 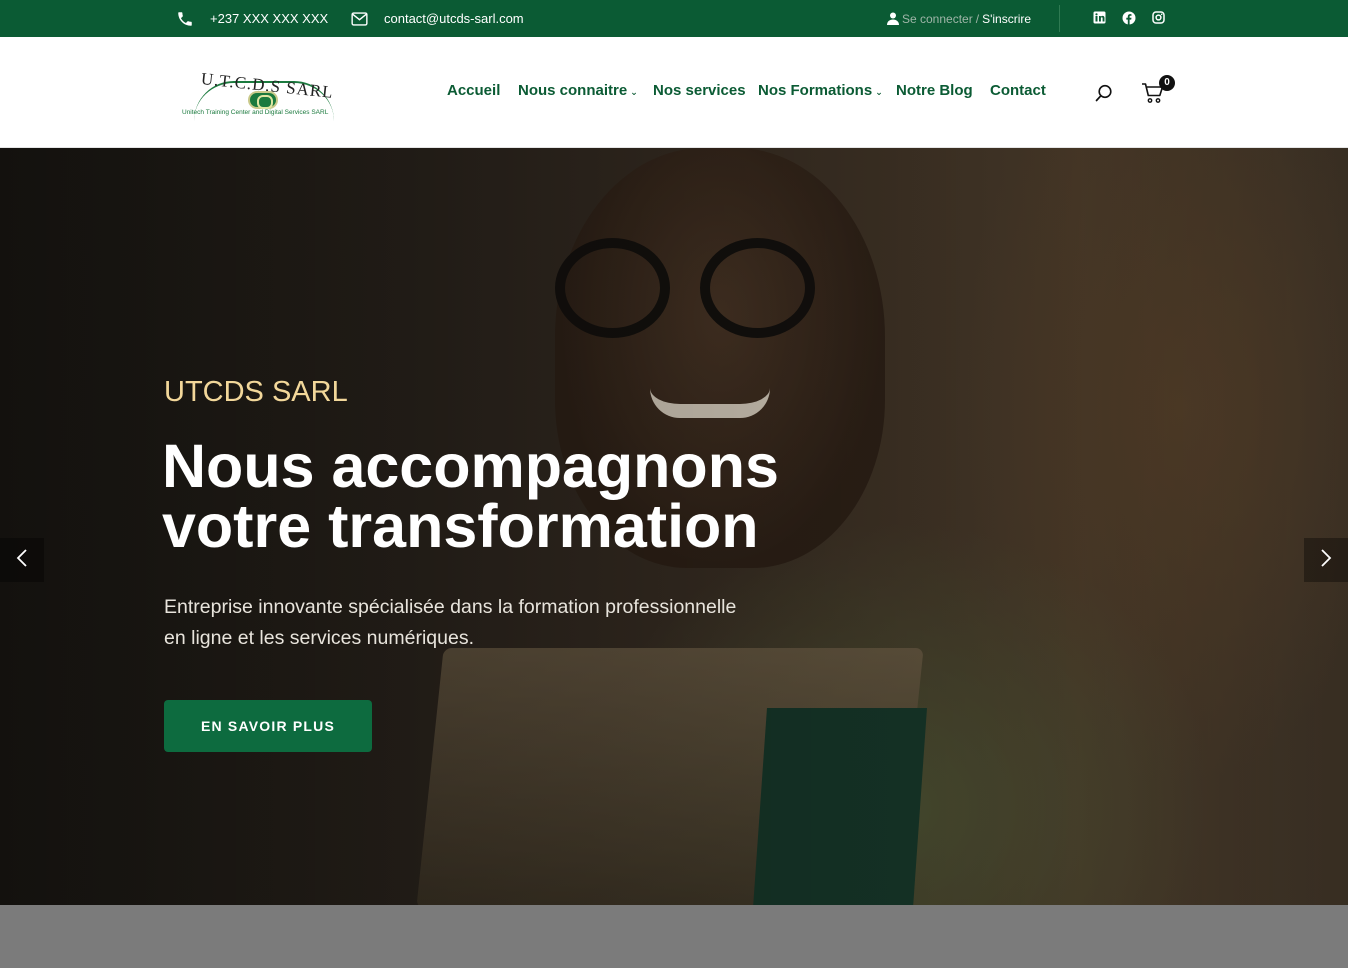 What do you see at coordinates (1129, 18) in the screenshot?
I see `facebook-icon` at bounding box center [1129, 18].